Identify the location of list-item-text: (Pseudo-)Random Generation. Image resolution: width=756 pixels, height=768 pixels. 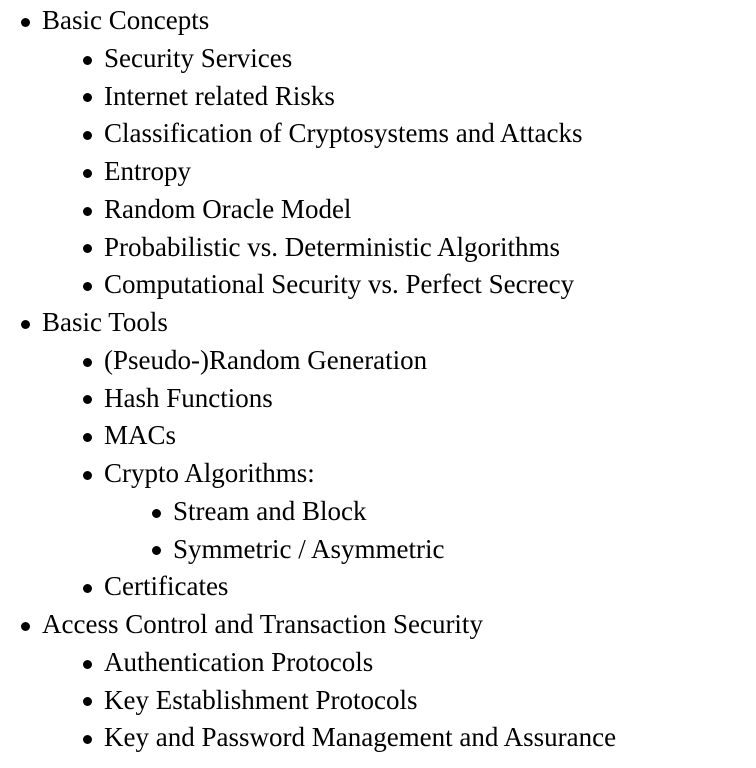
(266, 359).